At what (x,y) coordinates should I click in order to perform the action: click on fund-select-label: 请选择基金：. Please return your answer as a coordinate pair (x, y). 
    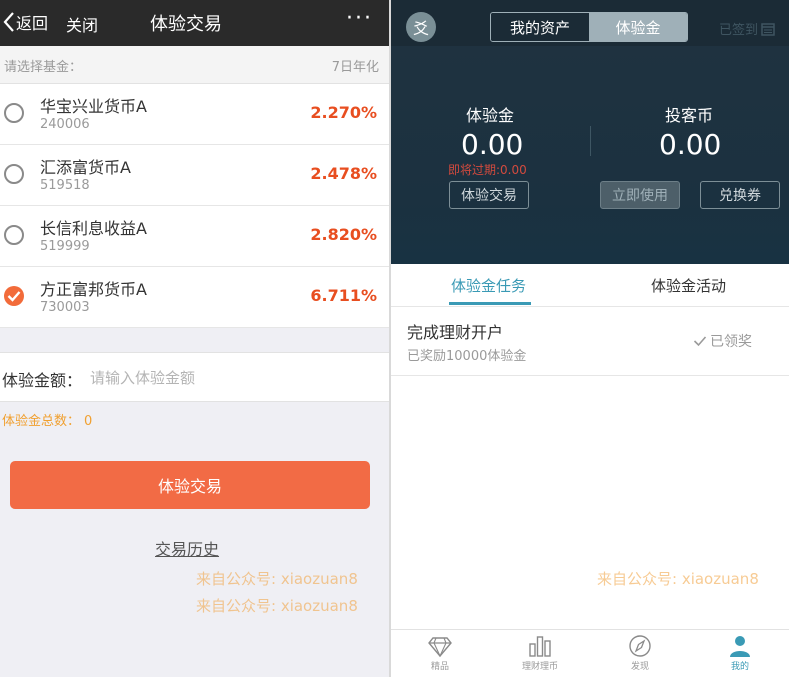
    Looking at the image, I should click on (43, 67).